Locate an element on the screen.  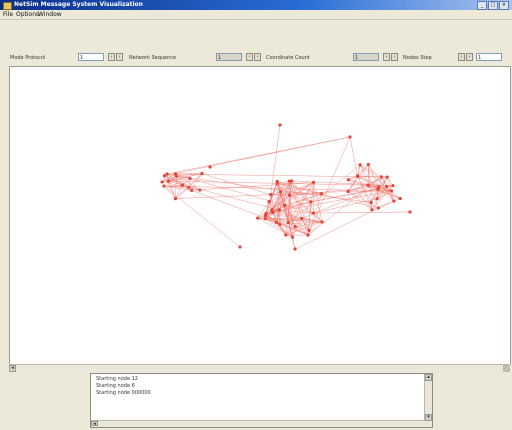
maximize-button: □ is located at coordinates (493, 5).